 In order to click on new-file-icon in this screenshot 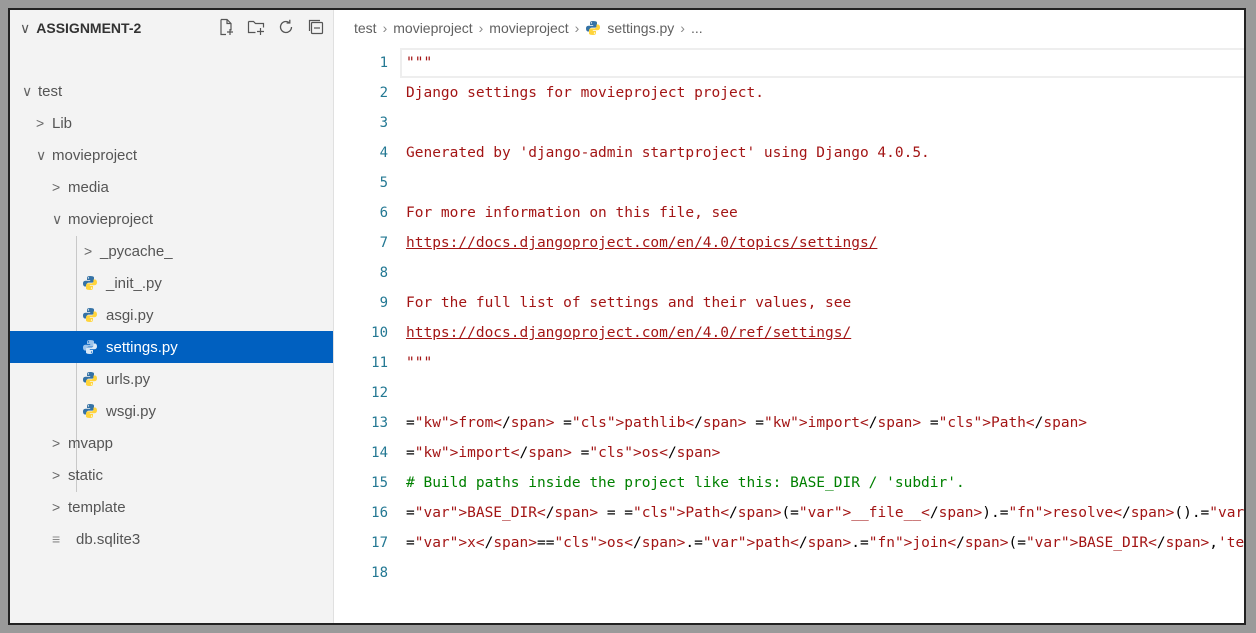, I will do `click(226, 27)`.